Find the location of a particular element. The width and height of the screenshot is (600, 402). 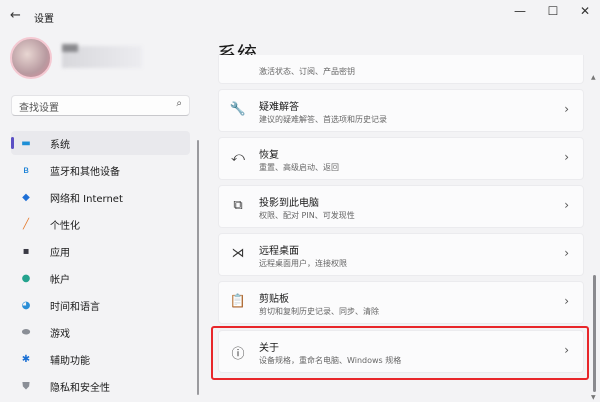

sidebar-icon: ▬ is located at coordinates (26, 143).